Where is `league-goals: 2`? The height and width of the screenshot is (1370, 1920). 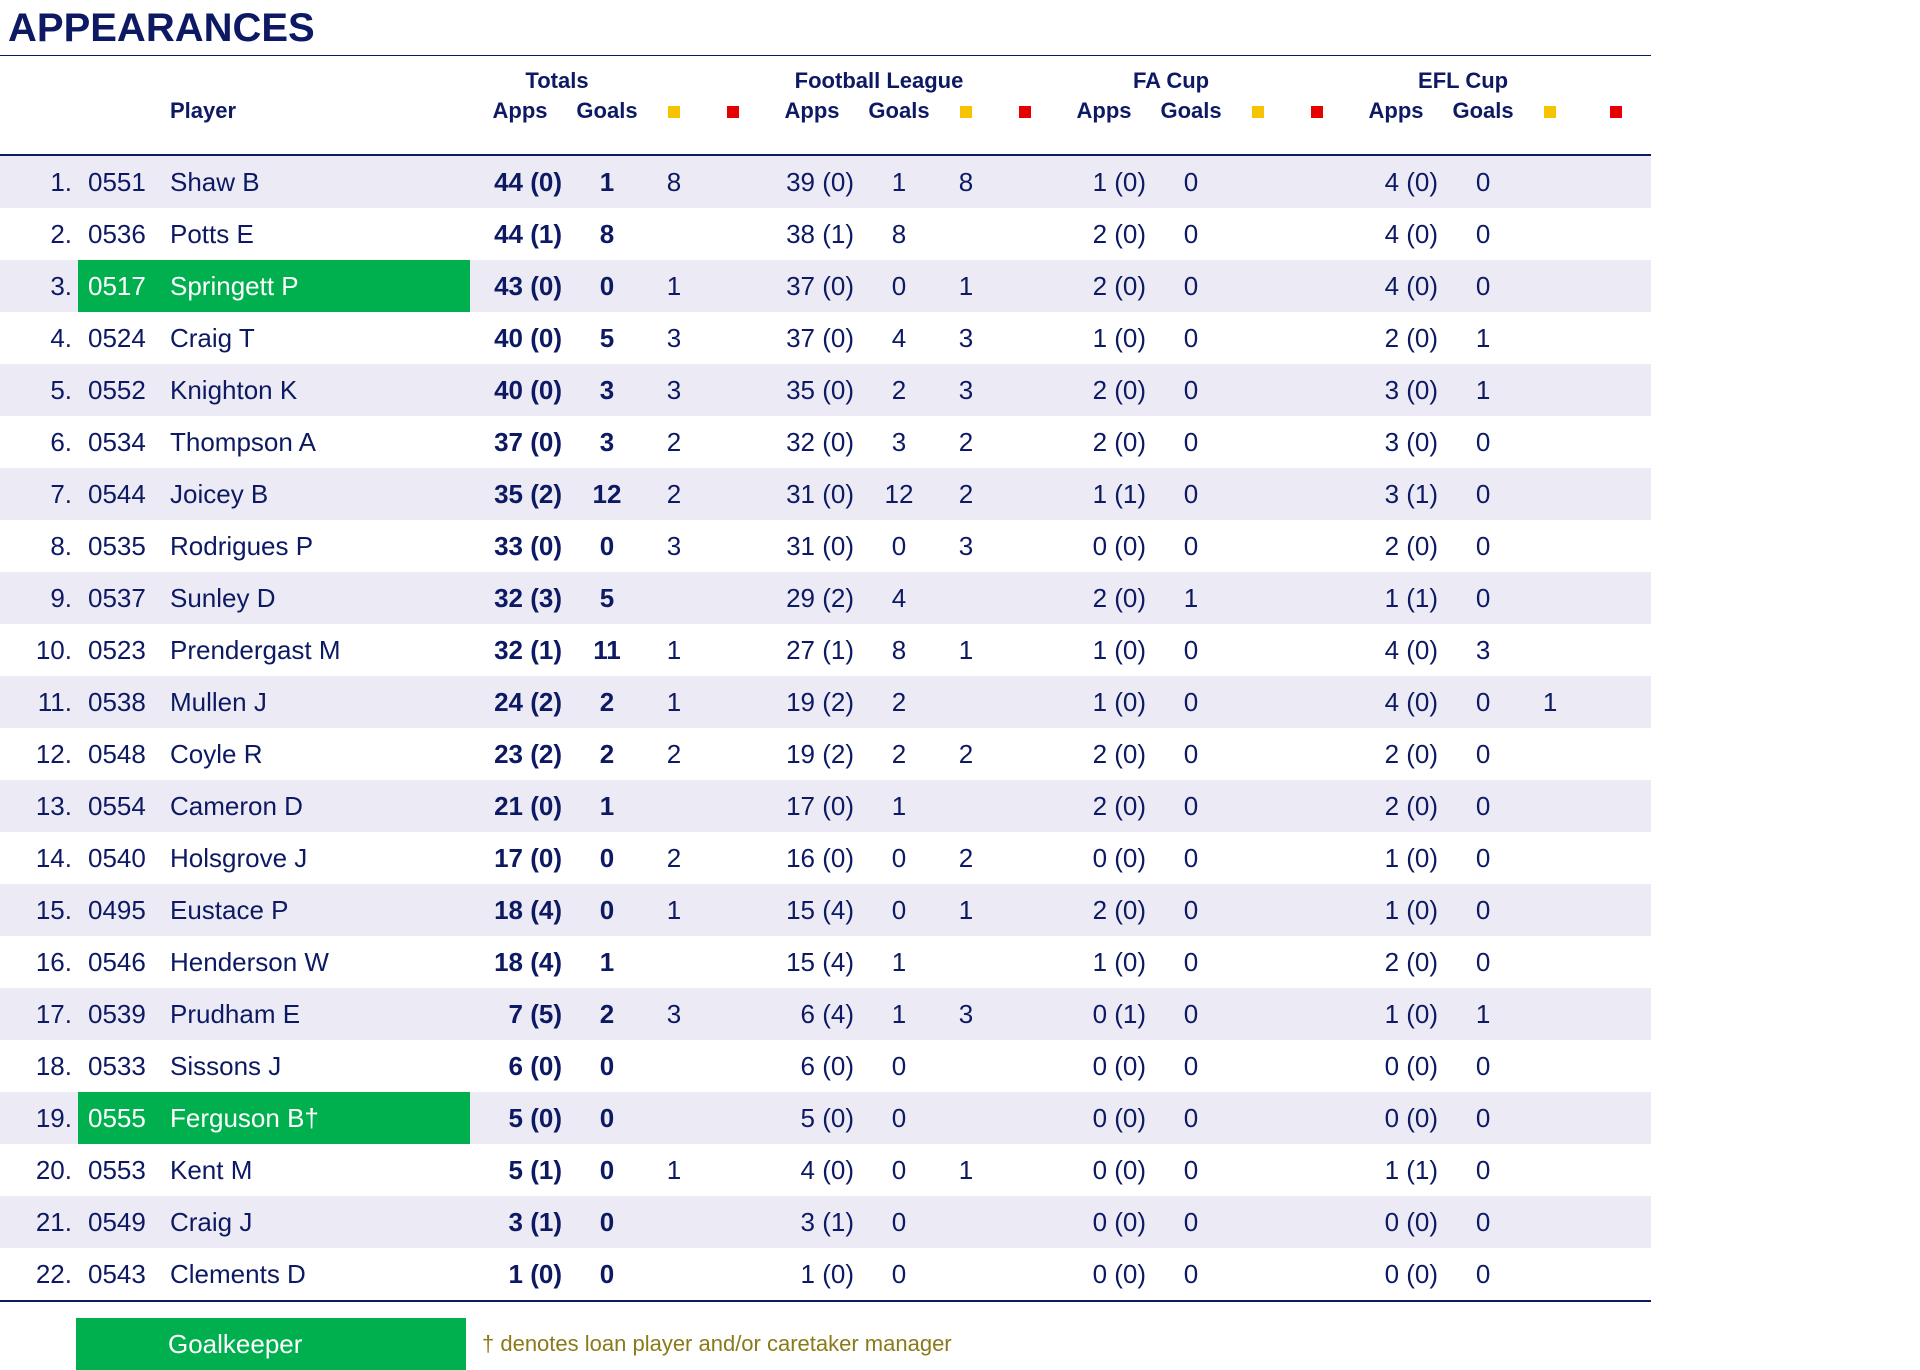 league-goals: 2 is located at coordinates (899, 754).